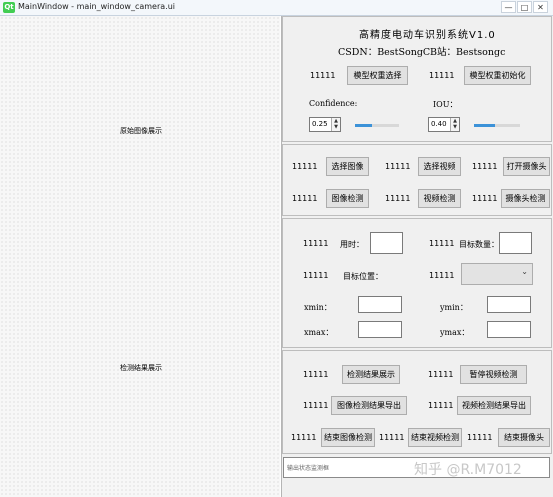  I want to click on show-results-button: 检测结果展示, so click(371, 374).